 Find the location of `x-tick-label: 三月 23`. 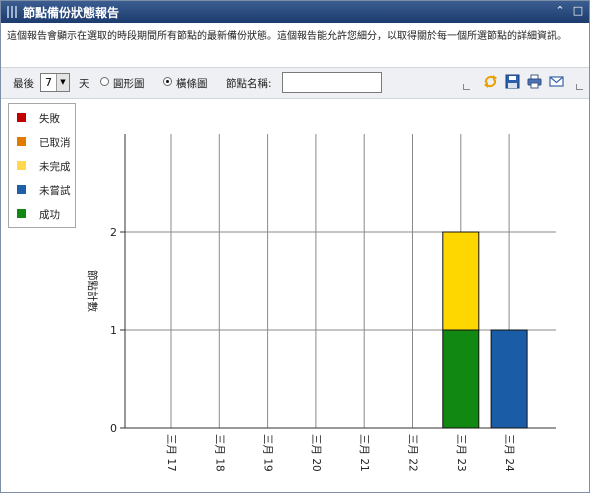

x-tick-label: 三月 23 is located at coordinates (461, 453).